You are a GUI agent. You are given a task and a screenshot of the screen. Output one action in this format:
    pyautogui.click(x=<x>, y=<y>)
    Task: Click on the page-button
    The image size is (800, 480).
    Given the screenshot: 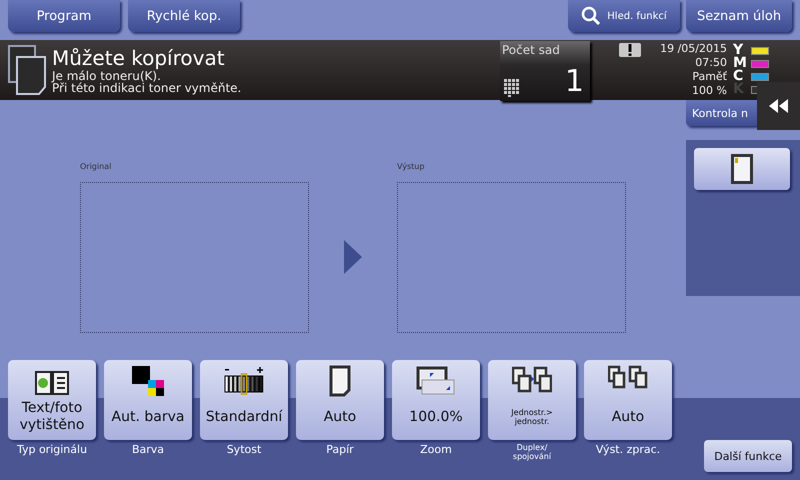 What is the action you would take?
    pyautogui.click(x=742, y=169)
    